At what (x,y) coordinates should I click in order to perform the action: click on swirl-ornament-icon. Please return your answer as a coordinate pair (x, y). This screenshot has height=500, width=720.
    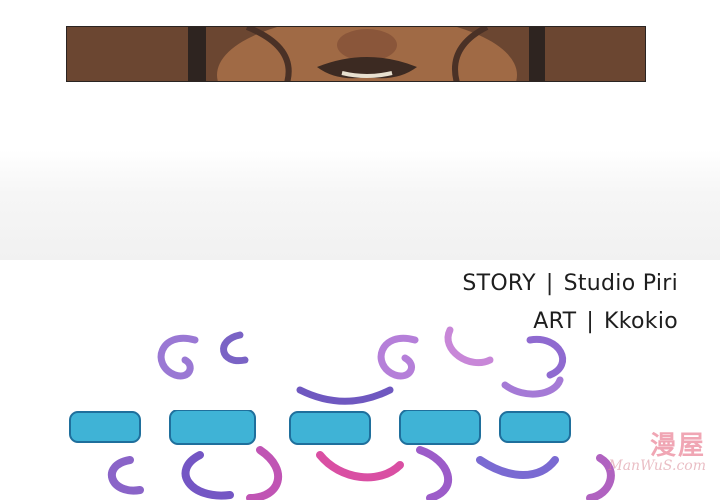
    Looking at the image, I should click on (361, 365).